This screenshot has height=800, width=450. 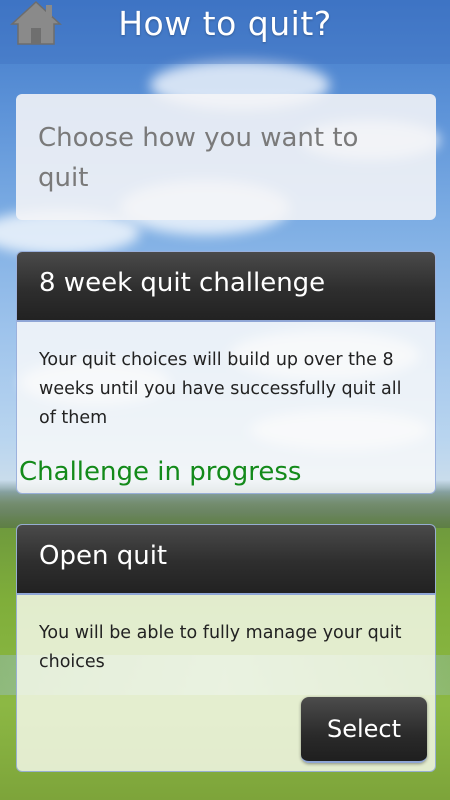 What do you see at coordinates (182, 283) in the screenshot?
I see `challenge-option-title: 8 week quit challenge` at bounding box center [182, 283].